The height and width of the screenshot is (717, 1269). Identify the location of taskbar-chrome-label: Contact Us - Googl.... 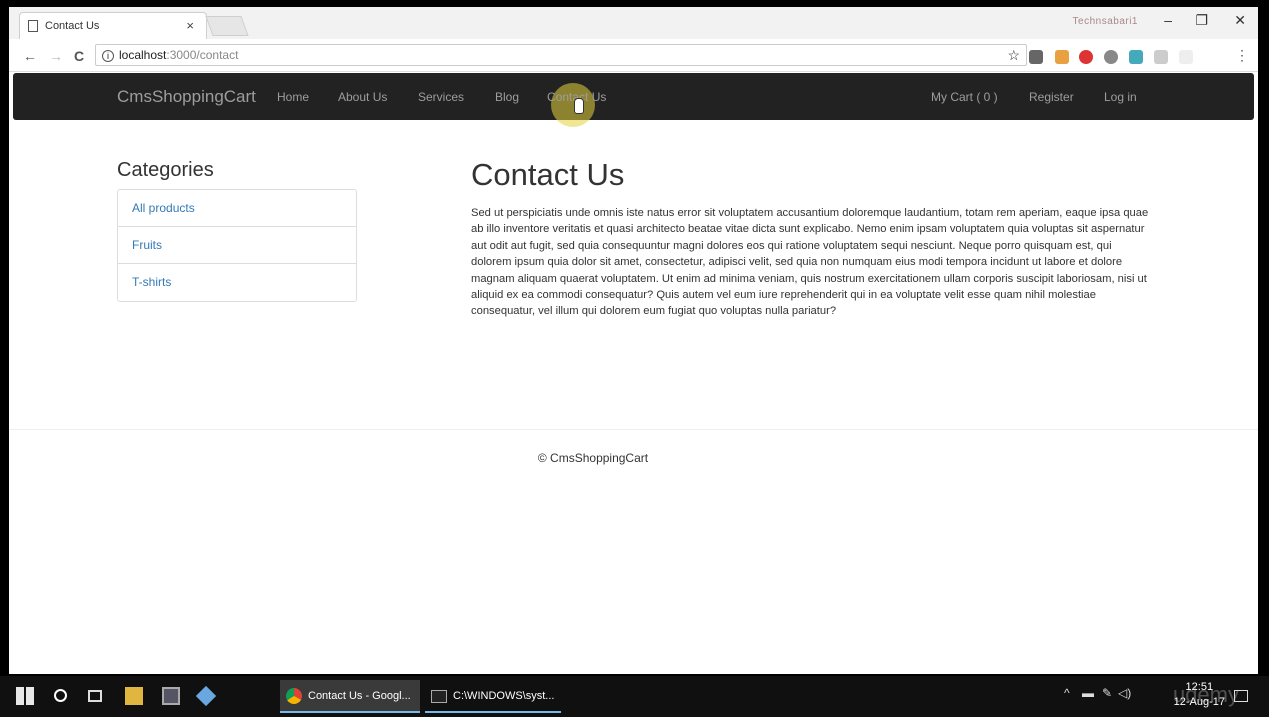
(359, 696).